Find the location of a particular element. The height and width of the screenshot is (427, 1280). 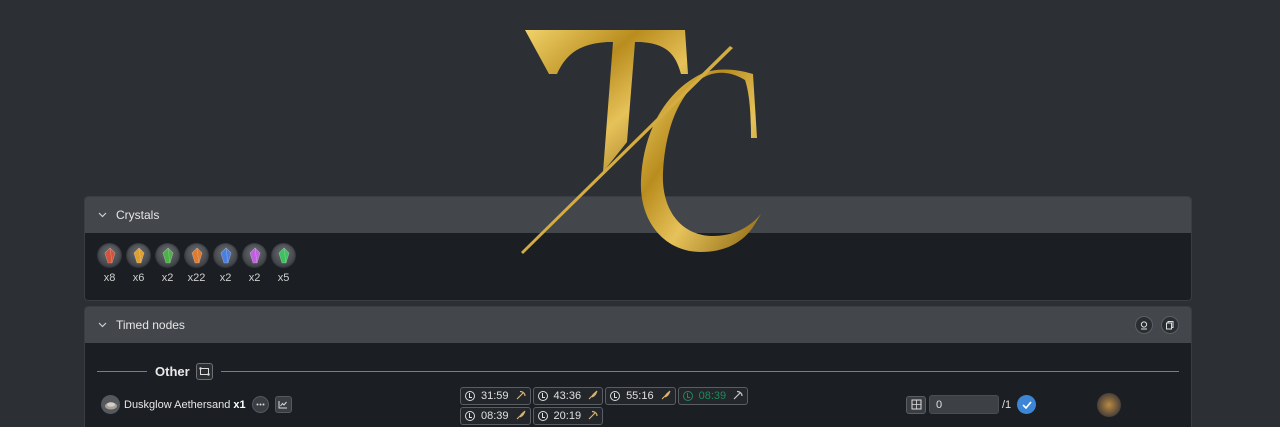

crystal-item: x6 is located at coordinates (138, 263).